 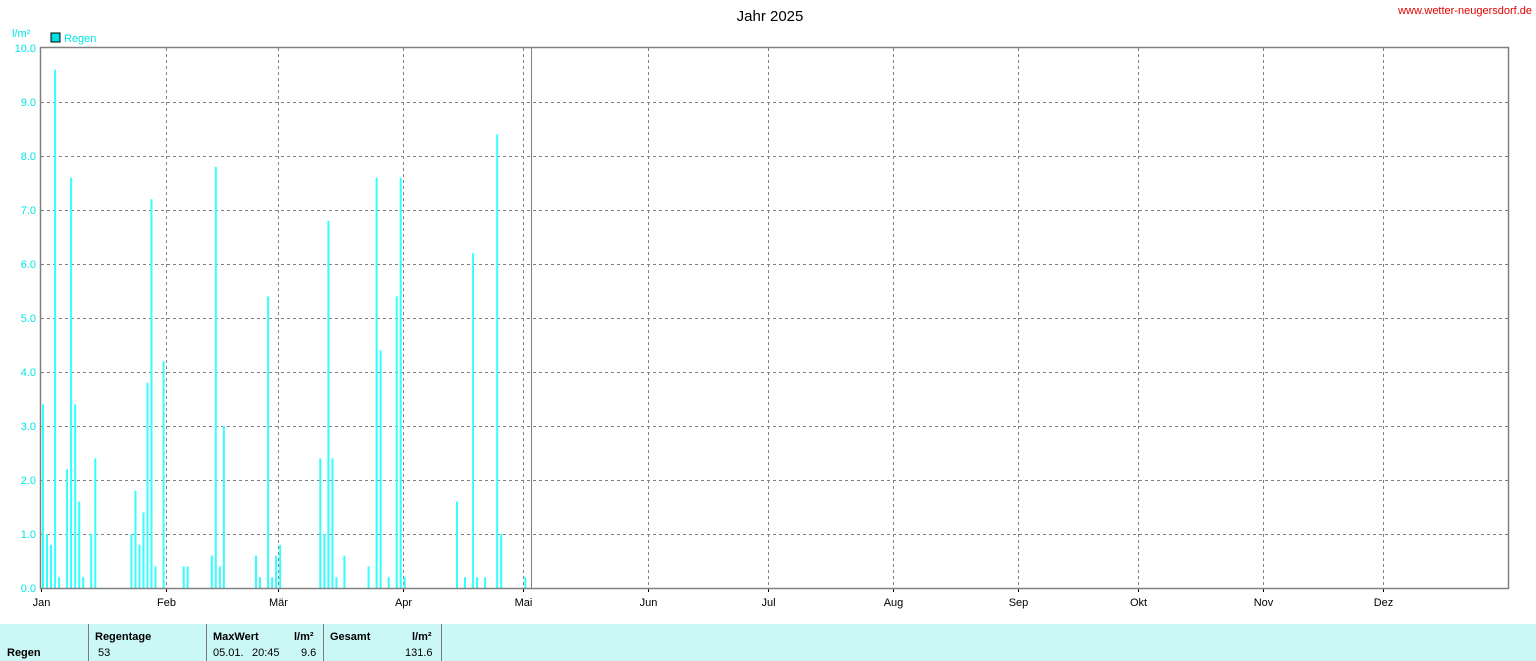 I want to click on legend-color-box, so click(x=55, y=37).